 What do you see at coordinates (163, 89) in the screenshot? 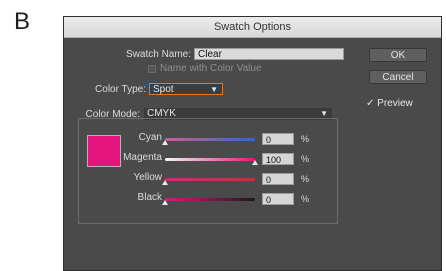
I see `color-type-value: Spot` at bounding box center [163, 89].